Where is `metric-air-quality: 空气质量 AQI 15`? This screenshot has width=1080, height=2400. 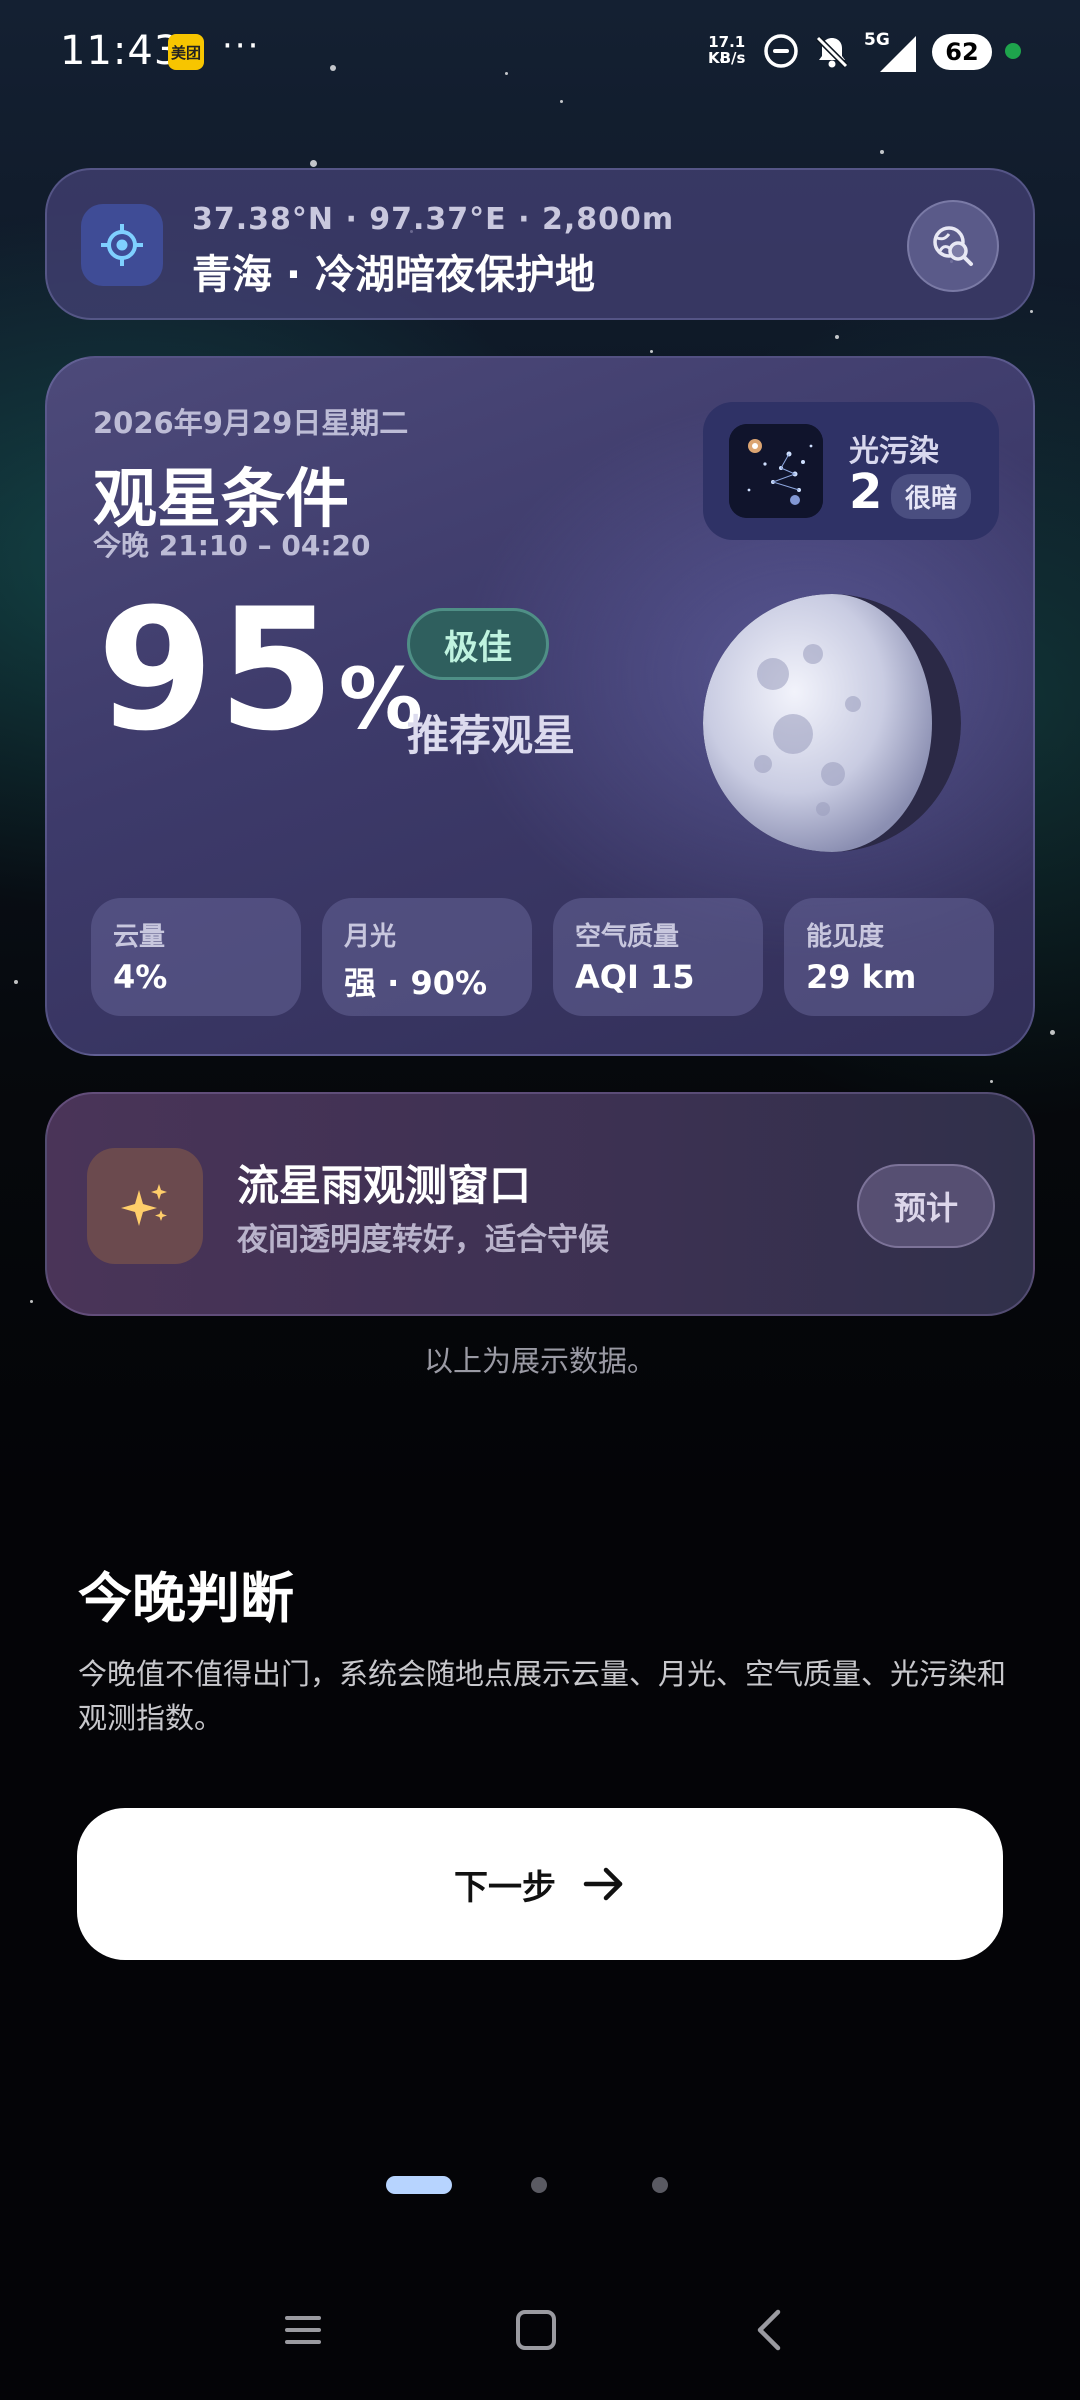
metric-air-quality: 空气质量 AQI 15 is located at coordinates (658, 957).